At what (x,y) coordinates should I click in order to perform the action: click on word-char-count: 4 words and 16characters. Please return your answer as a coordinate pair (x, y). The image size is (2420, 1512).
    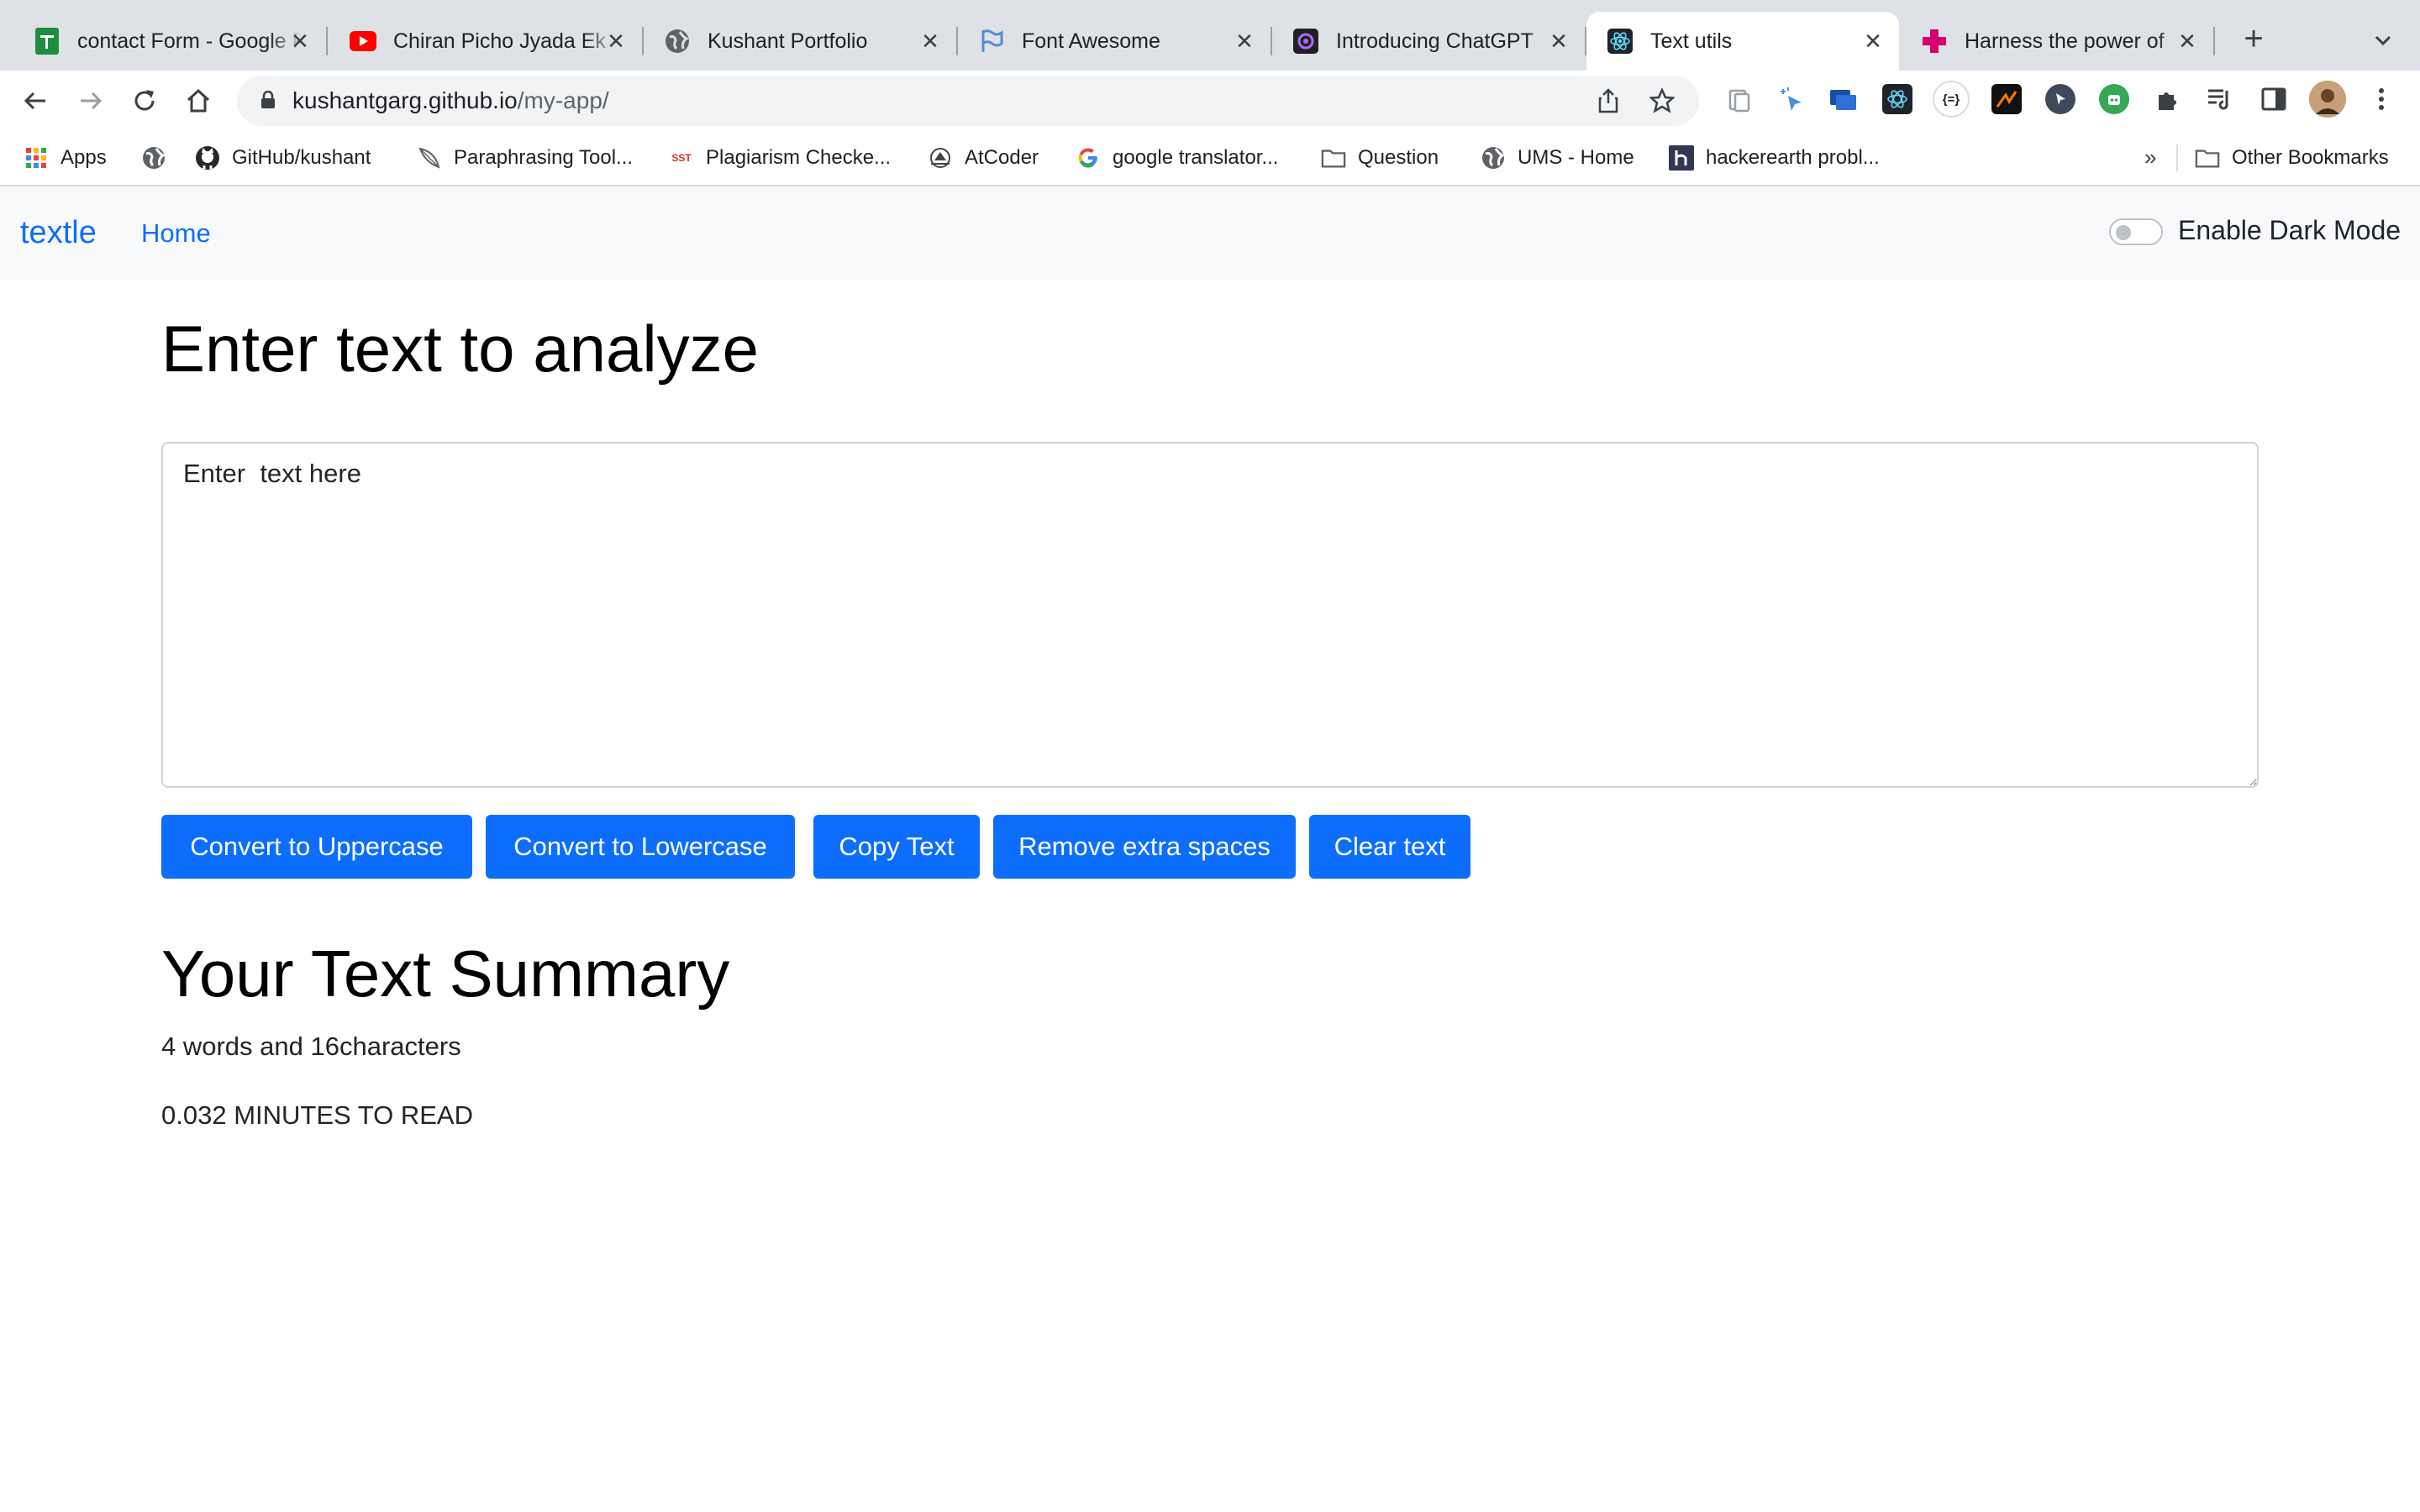
    Looking at the image, I should click on (311, 1046).